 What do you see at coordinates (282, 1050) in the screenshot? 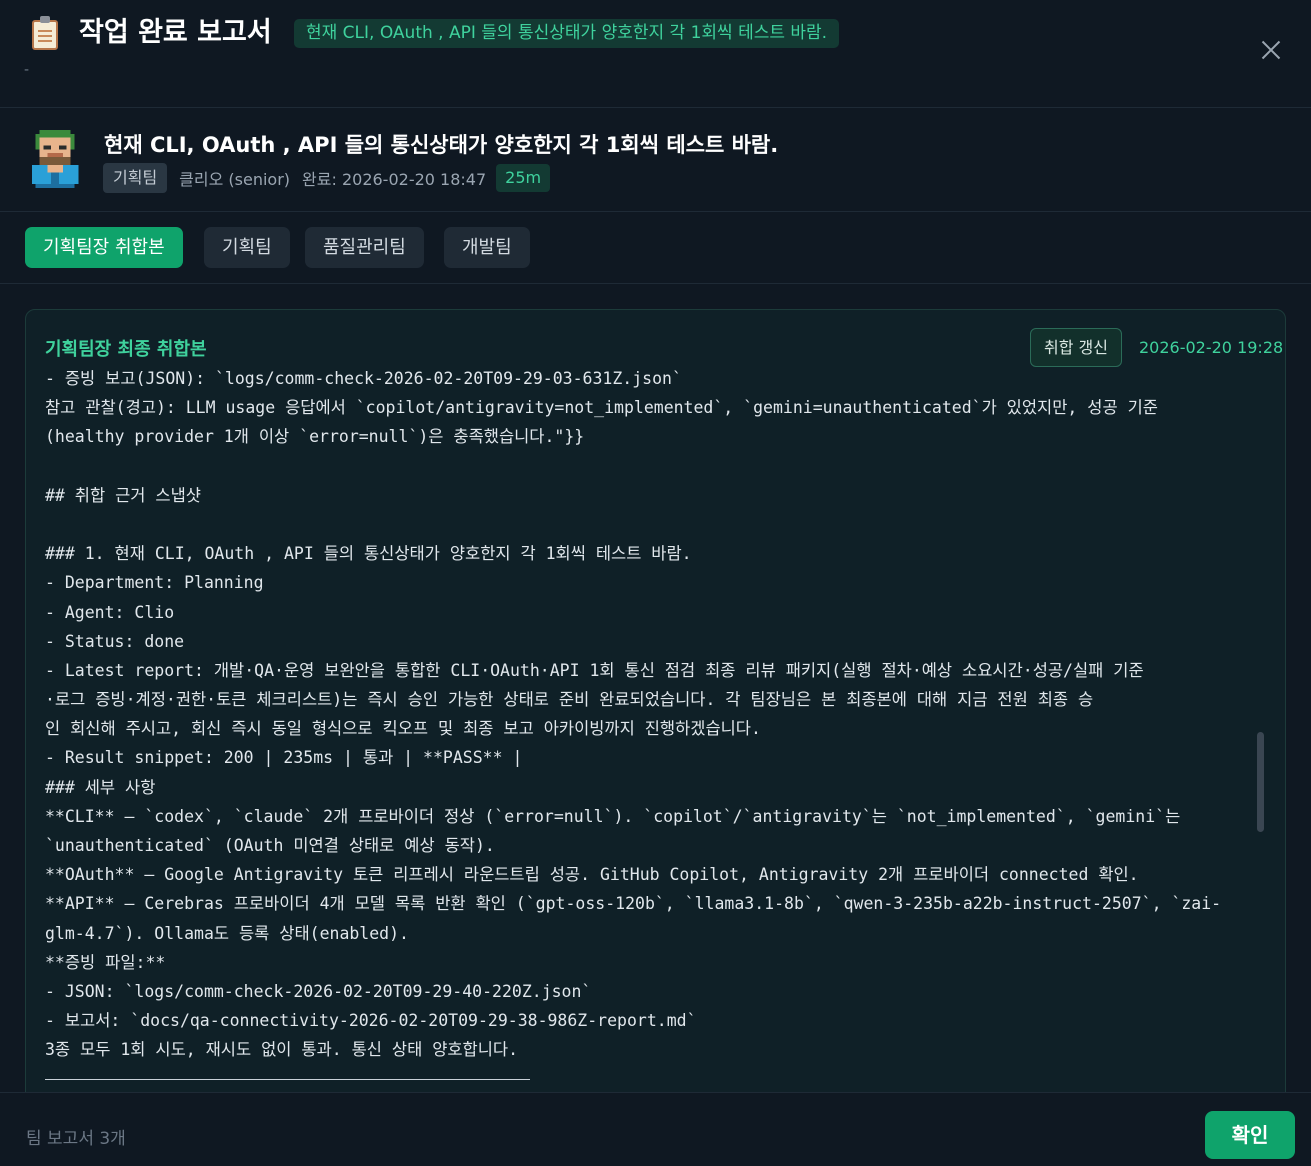
I see `report-line: 3종 모두 1회 시도, 재시도 없이 통과. 통신 상태 양호합니다.` at bounding box center [282, 1050].